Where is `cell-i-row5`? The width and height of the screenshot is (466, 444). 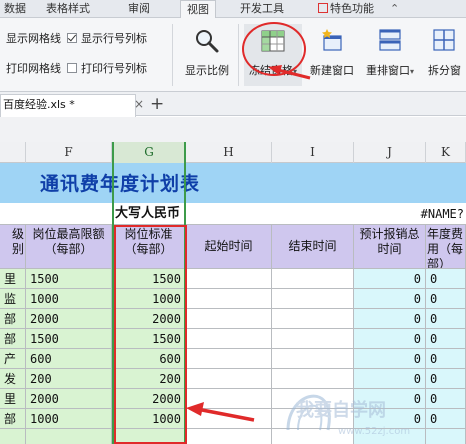
cell-i-row5 is located at coordinates (313, 359).